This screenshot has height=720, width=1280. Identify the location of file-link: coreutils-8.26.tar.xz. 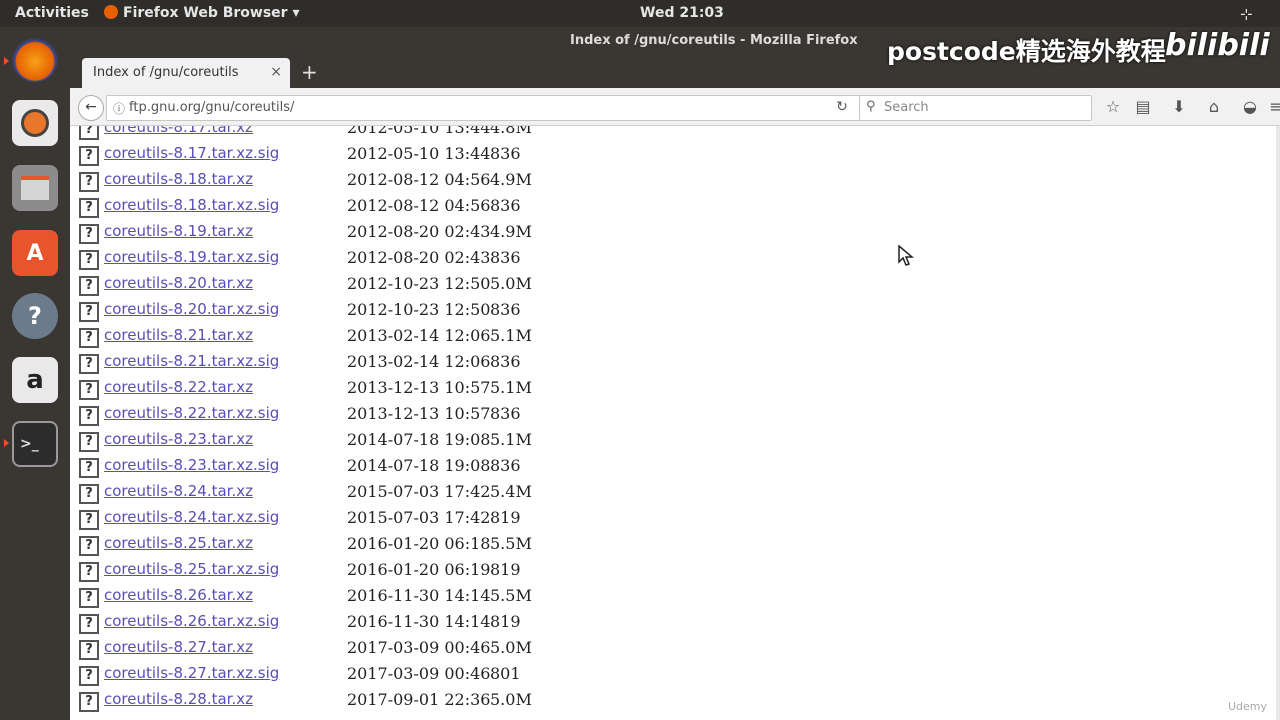
(178, 595).